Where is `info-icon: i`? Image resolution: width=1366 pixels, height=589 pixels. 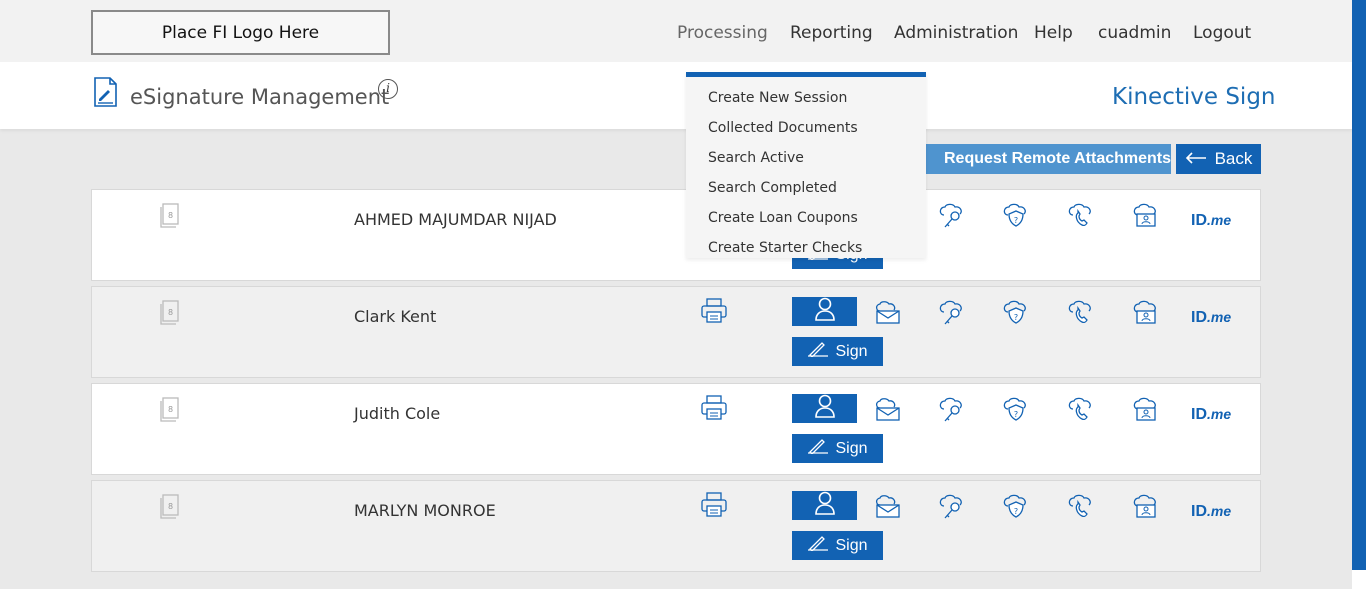 info-icon: i is located at coordinates (388, 89).